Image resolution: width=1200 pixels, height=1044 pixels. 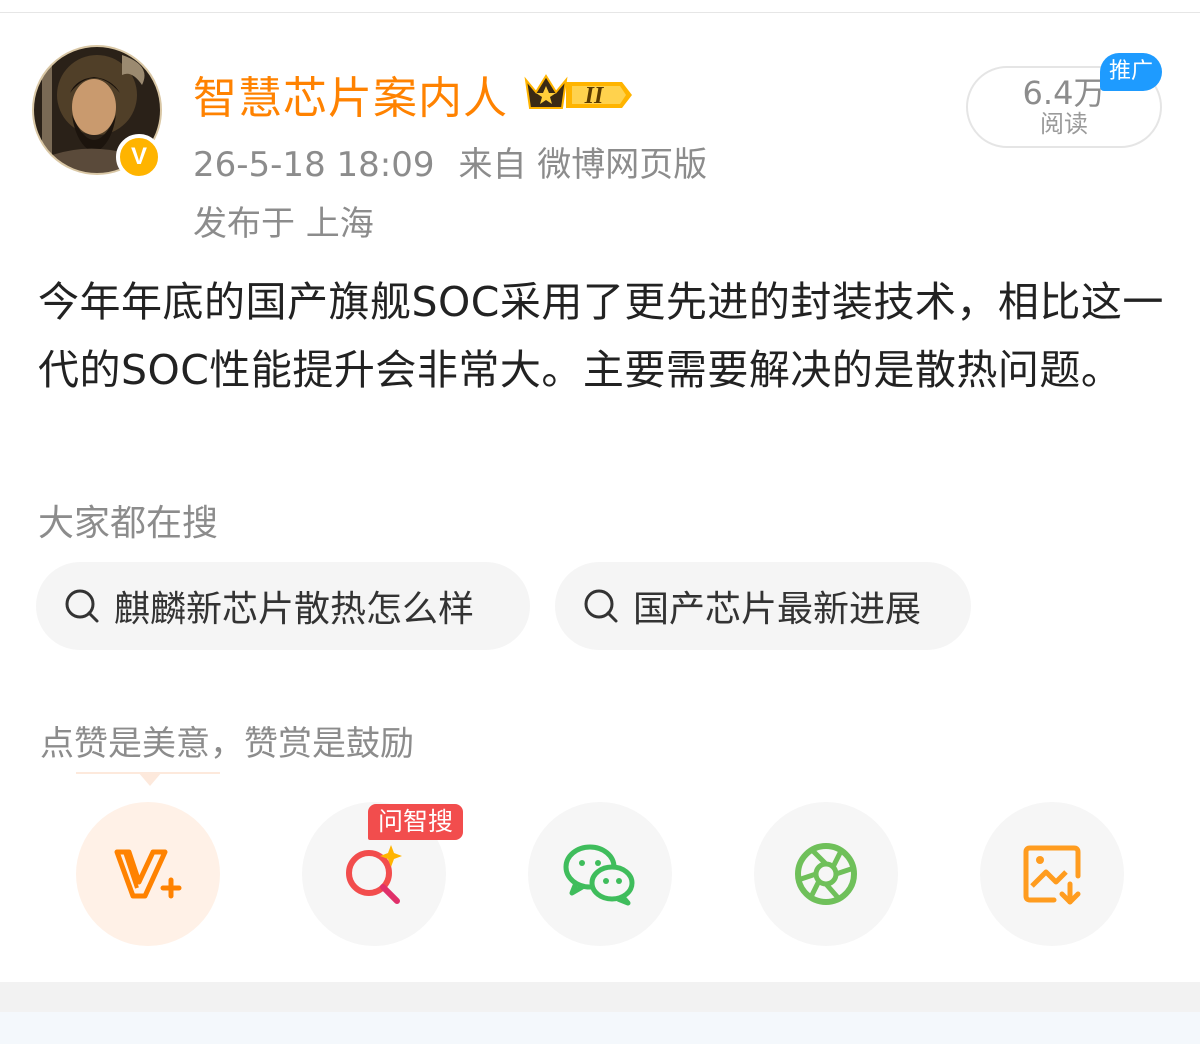 I want to click on reward-prompt: 点赞是美意，赞赏是鼓励, so click(x=227, y=744).